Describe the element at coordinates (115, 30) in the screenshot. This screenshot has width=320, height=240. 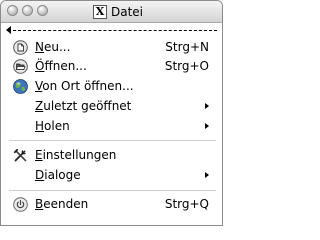
I see `tearoff-line` at that location.